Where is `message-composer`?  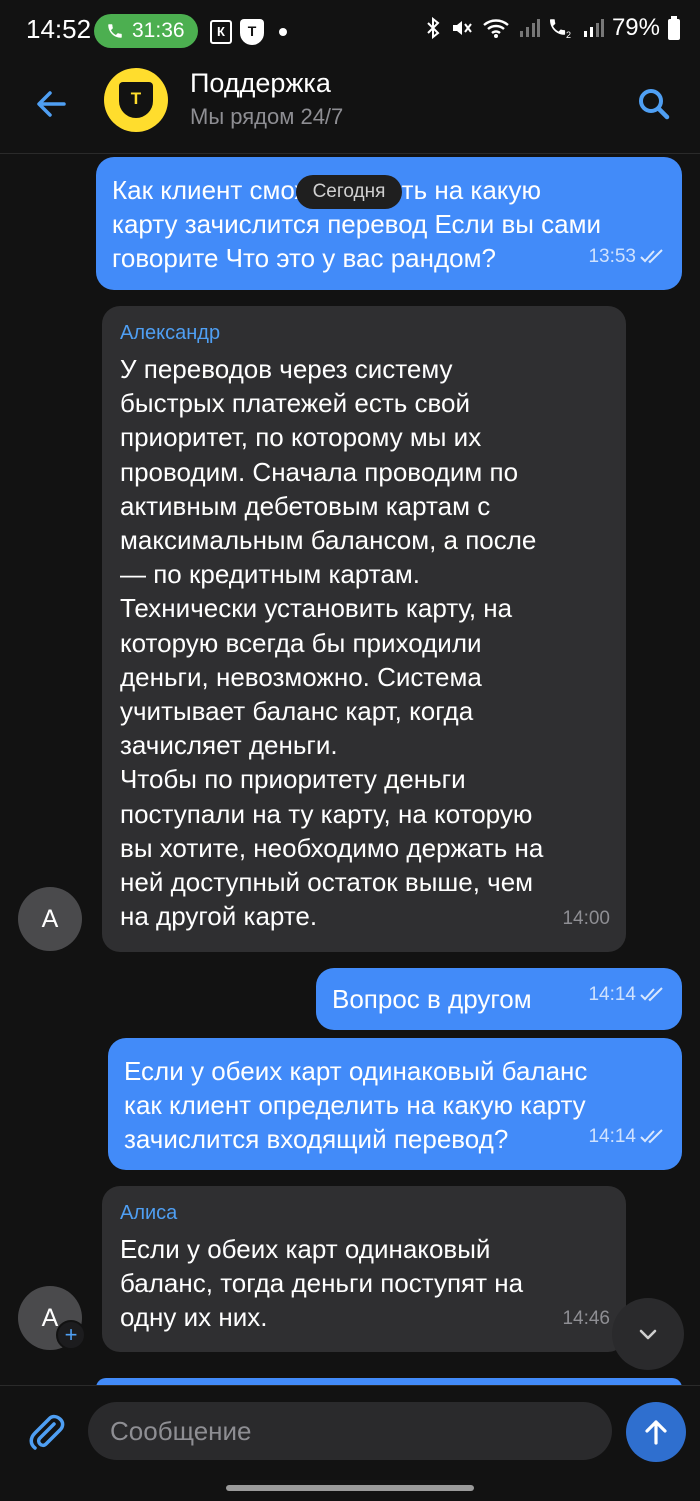 message-composer is located at coordinates (350, 1443).